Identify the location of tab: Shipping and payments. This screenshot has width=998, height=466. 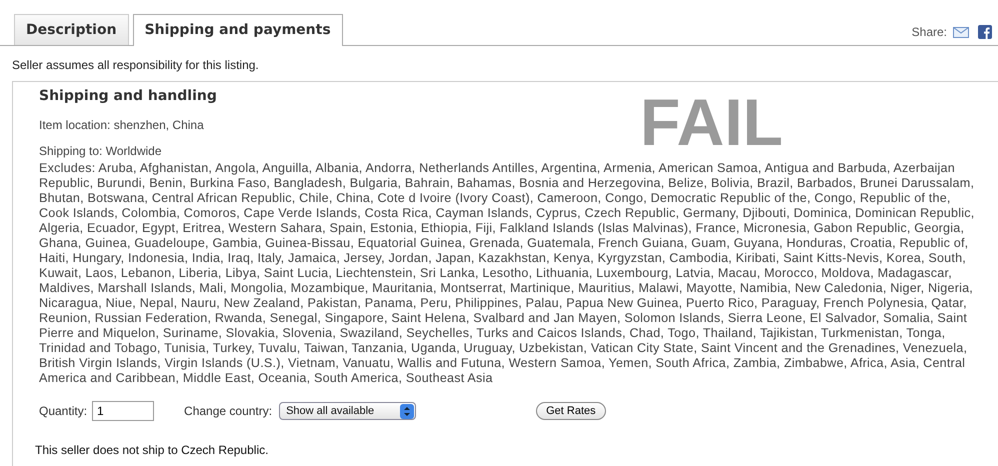
(237, 30).